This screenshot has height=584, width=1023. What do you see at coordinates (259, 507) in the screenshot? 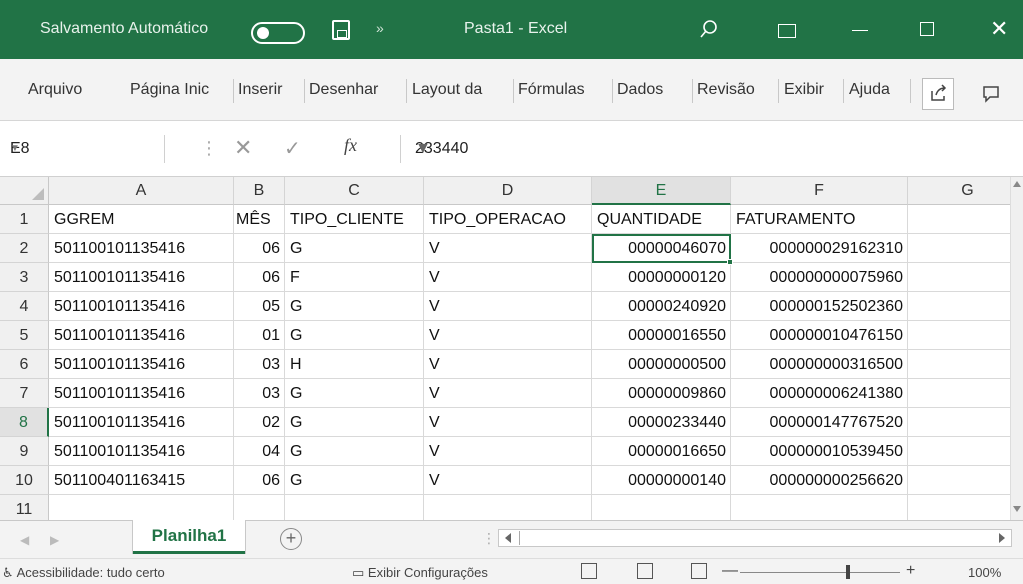
I see `cell-B11` at bounding box center [259, 507].